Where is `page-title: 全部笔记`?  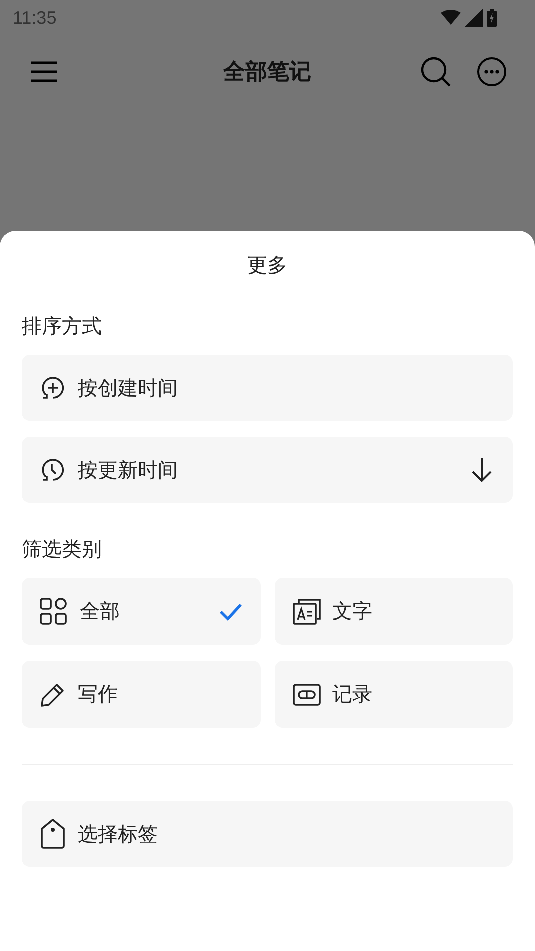
page-title: 全部笔记 is located at coordinates (268, 73).